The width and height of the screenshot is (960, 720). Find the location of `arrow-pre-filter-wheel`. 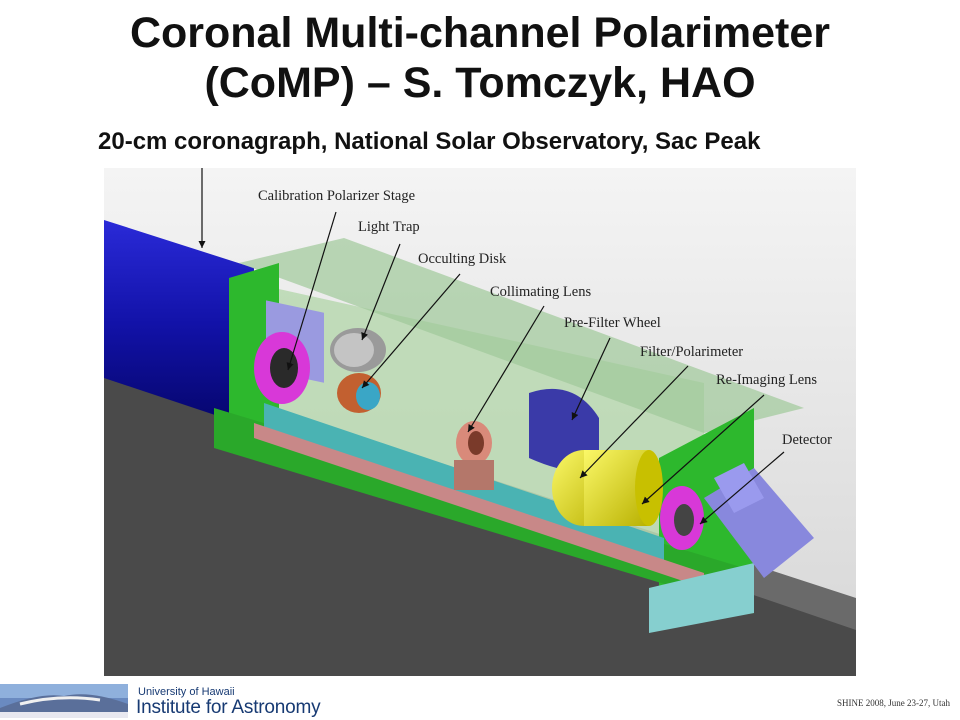

arrow-pre-filter-wheel is located at coordinates (591, 379).